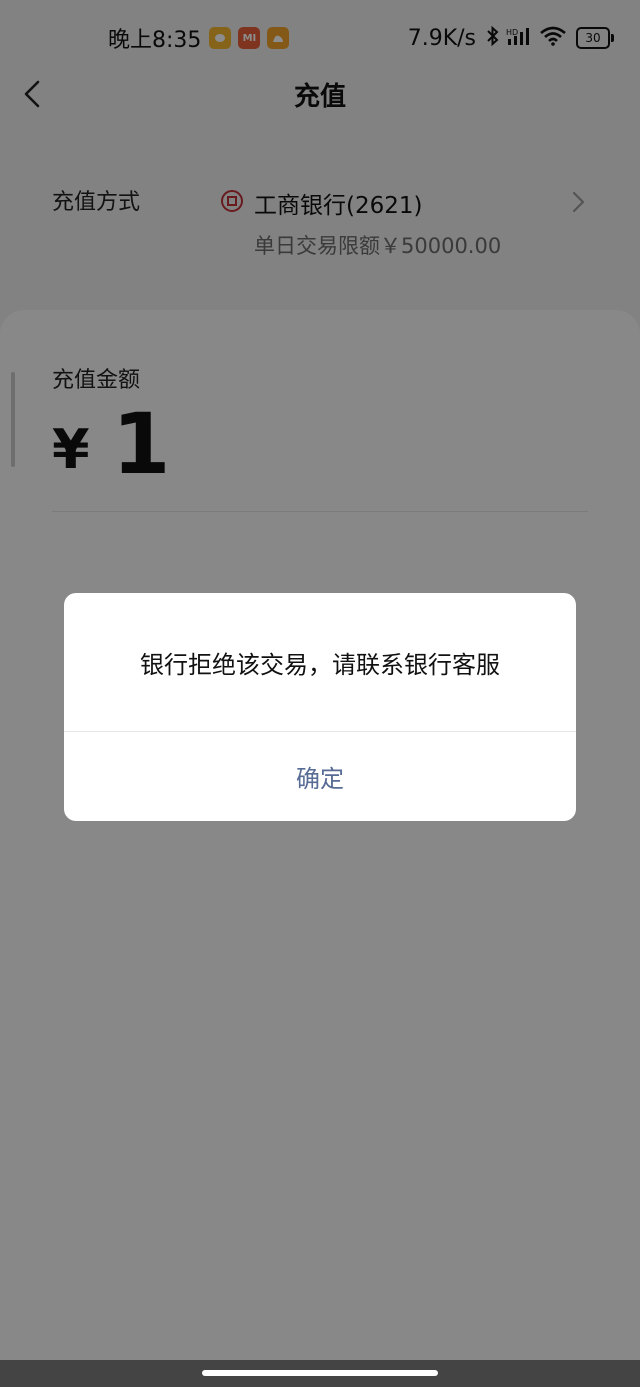  What do you see at coordinates (320, 707) in the screenshot?
I see `error-dialog: 银行拒绝该交易，请联系银行客服 确定` at bounding box center [320, 707].